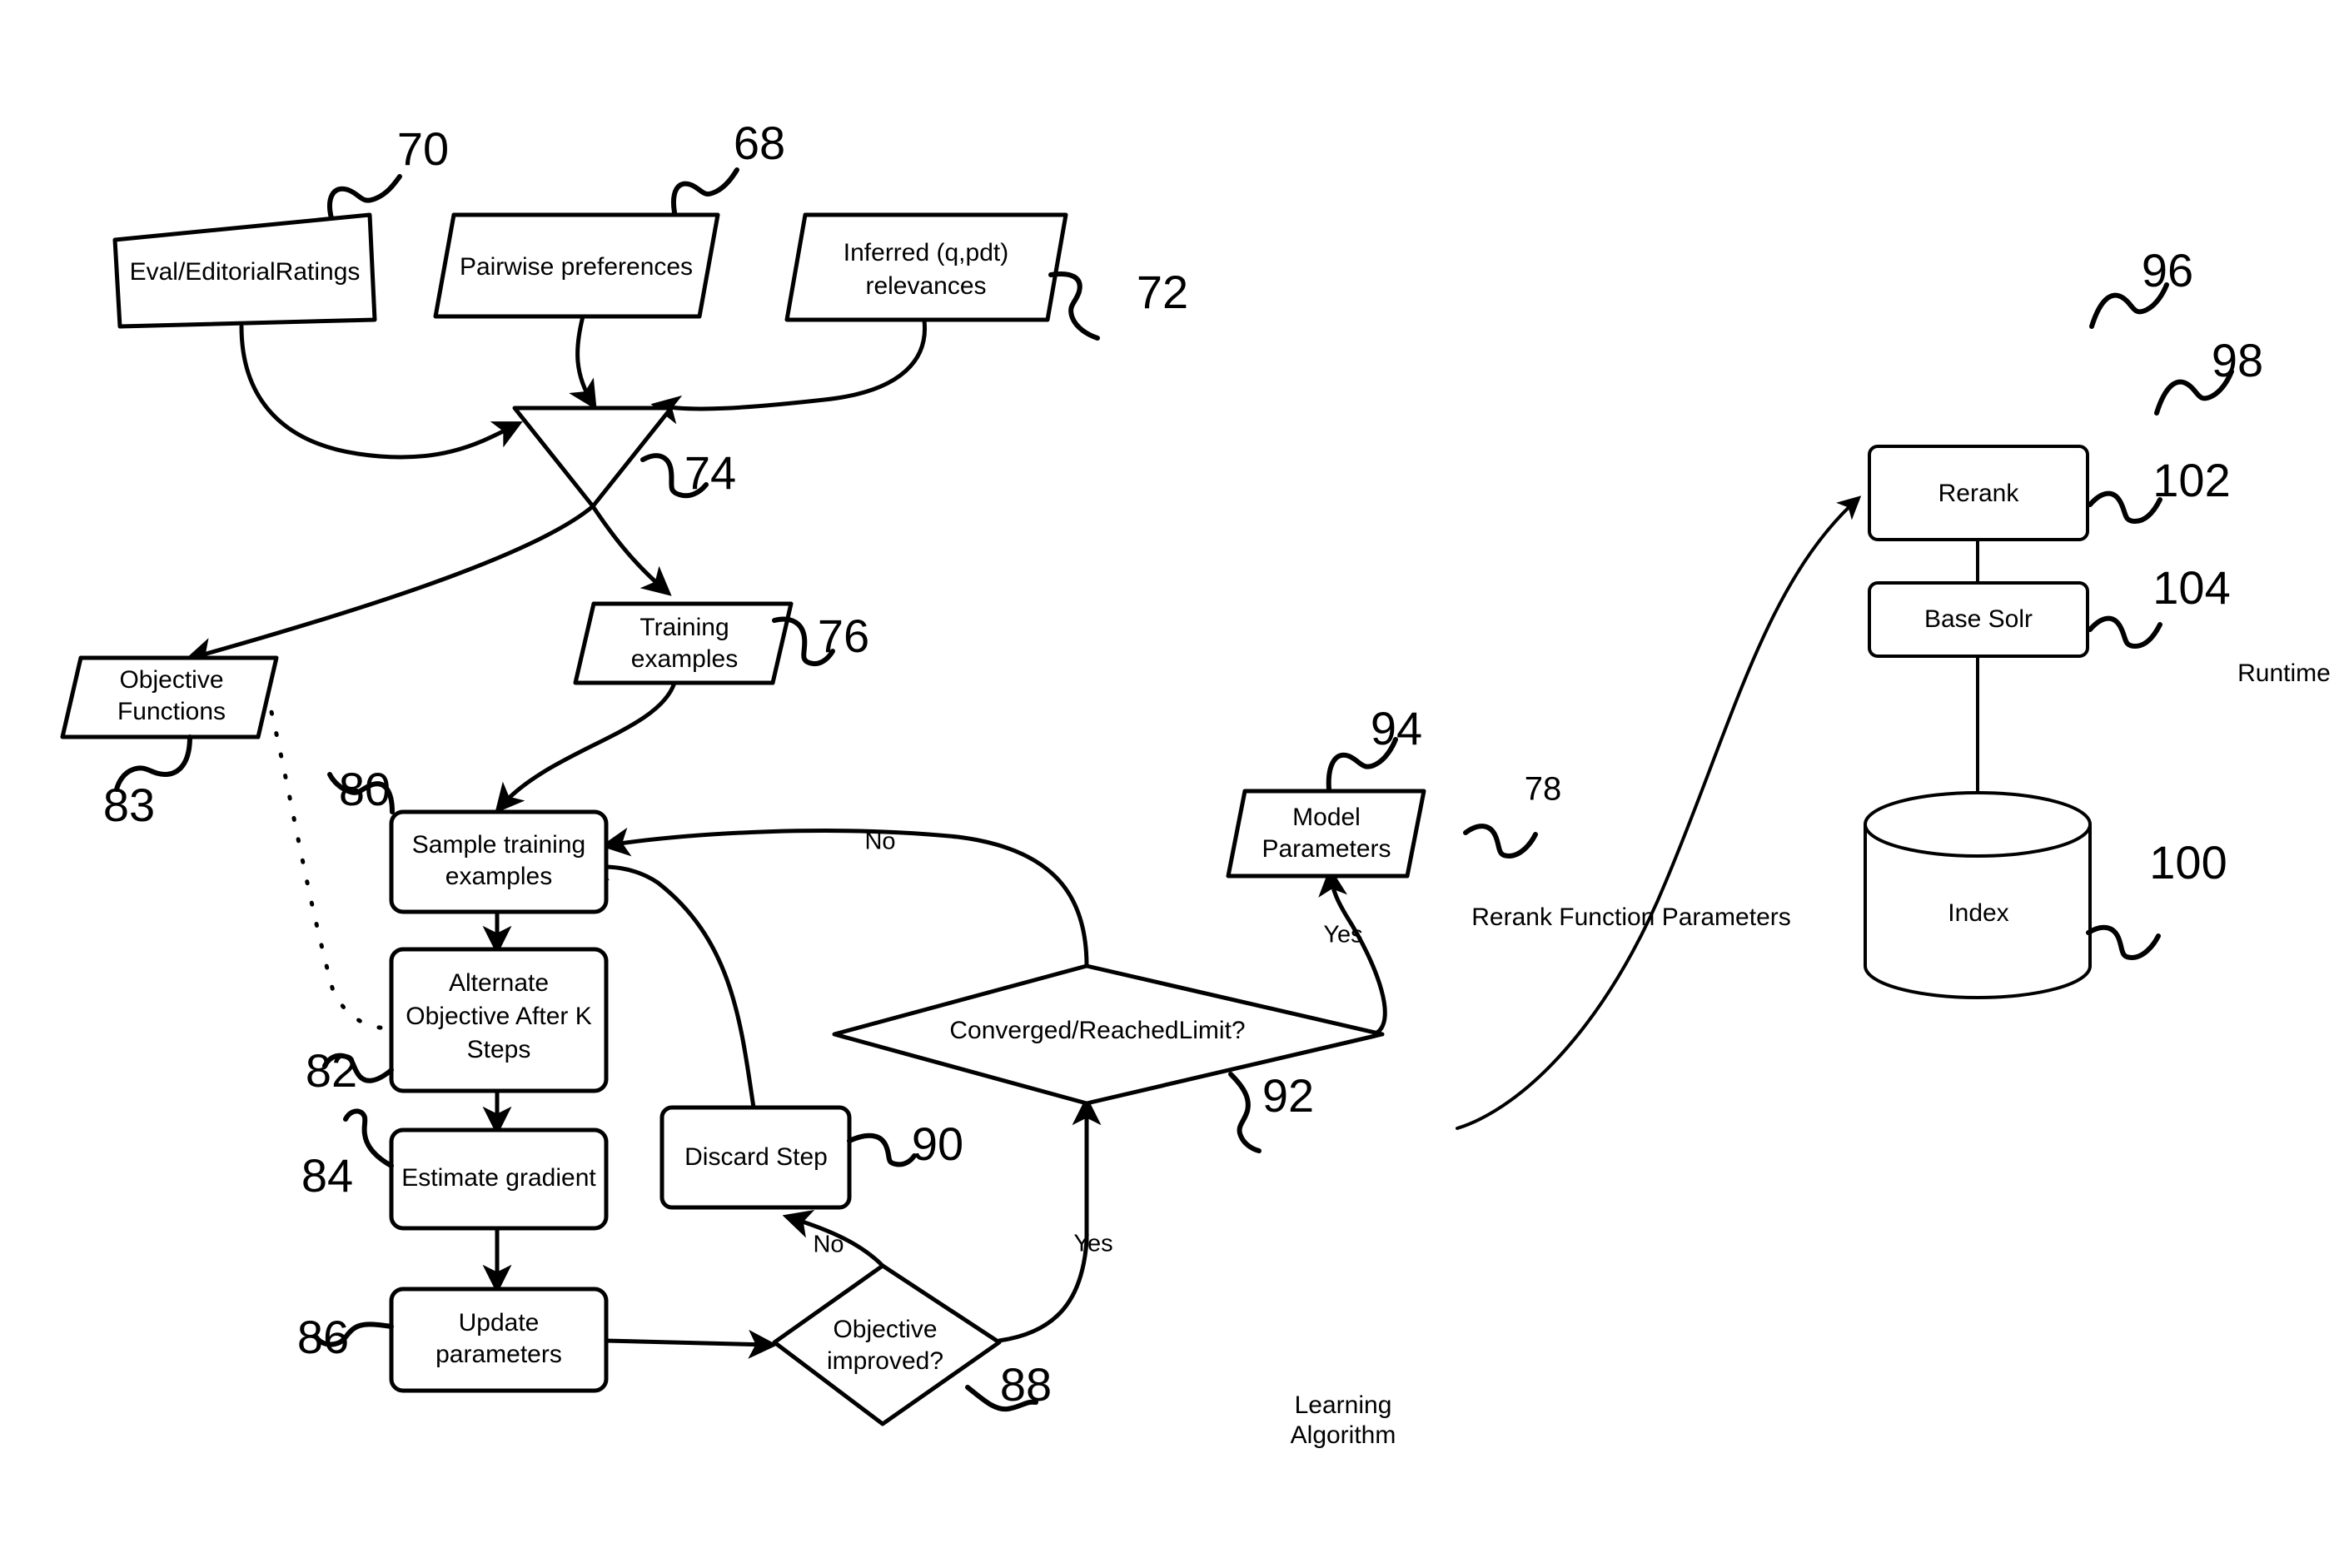 This screenshot has width=2349, height=1568. Describe the element at coordinates (498, 877) in the screenshot. I see `label-sample-training-line2: examples` at that location.